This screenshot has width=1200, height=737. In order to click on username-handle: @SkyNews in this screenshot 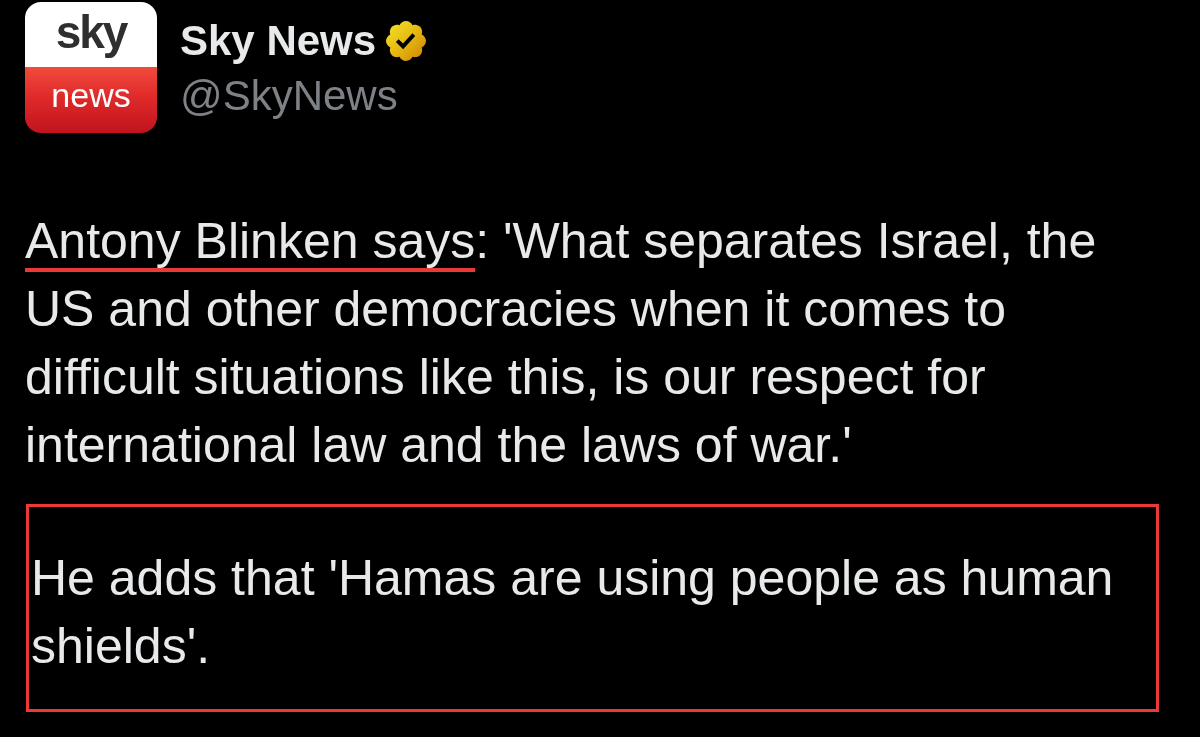, I will do `click(289, 96)`.